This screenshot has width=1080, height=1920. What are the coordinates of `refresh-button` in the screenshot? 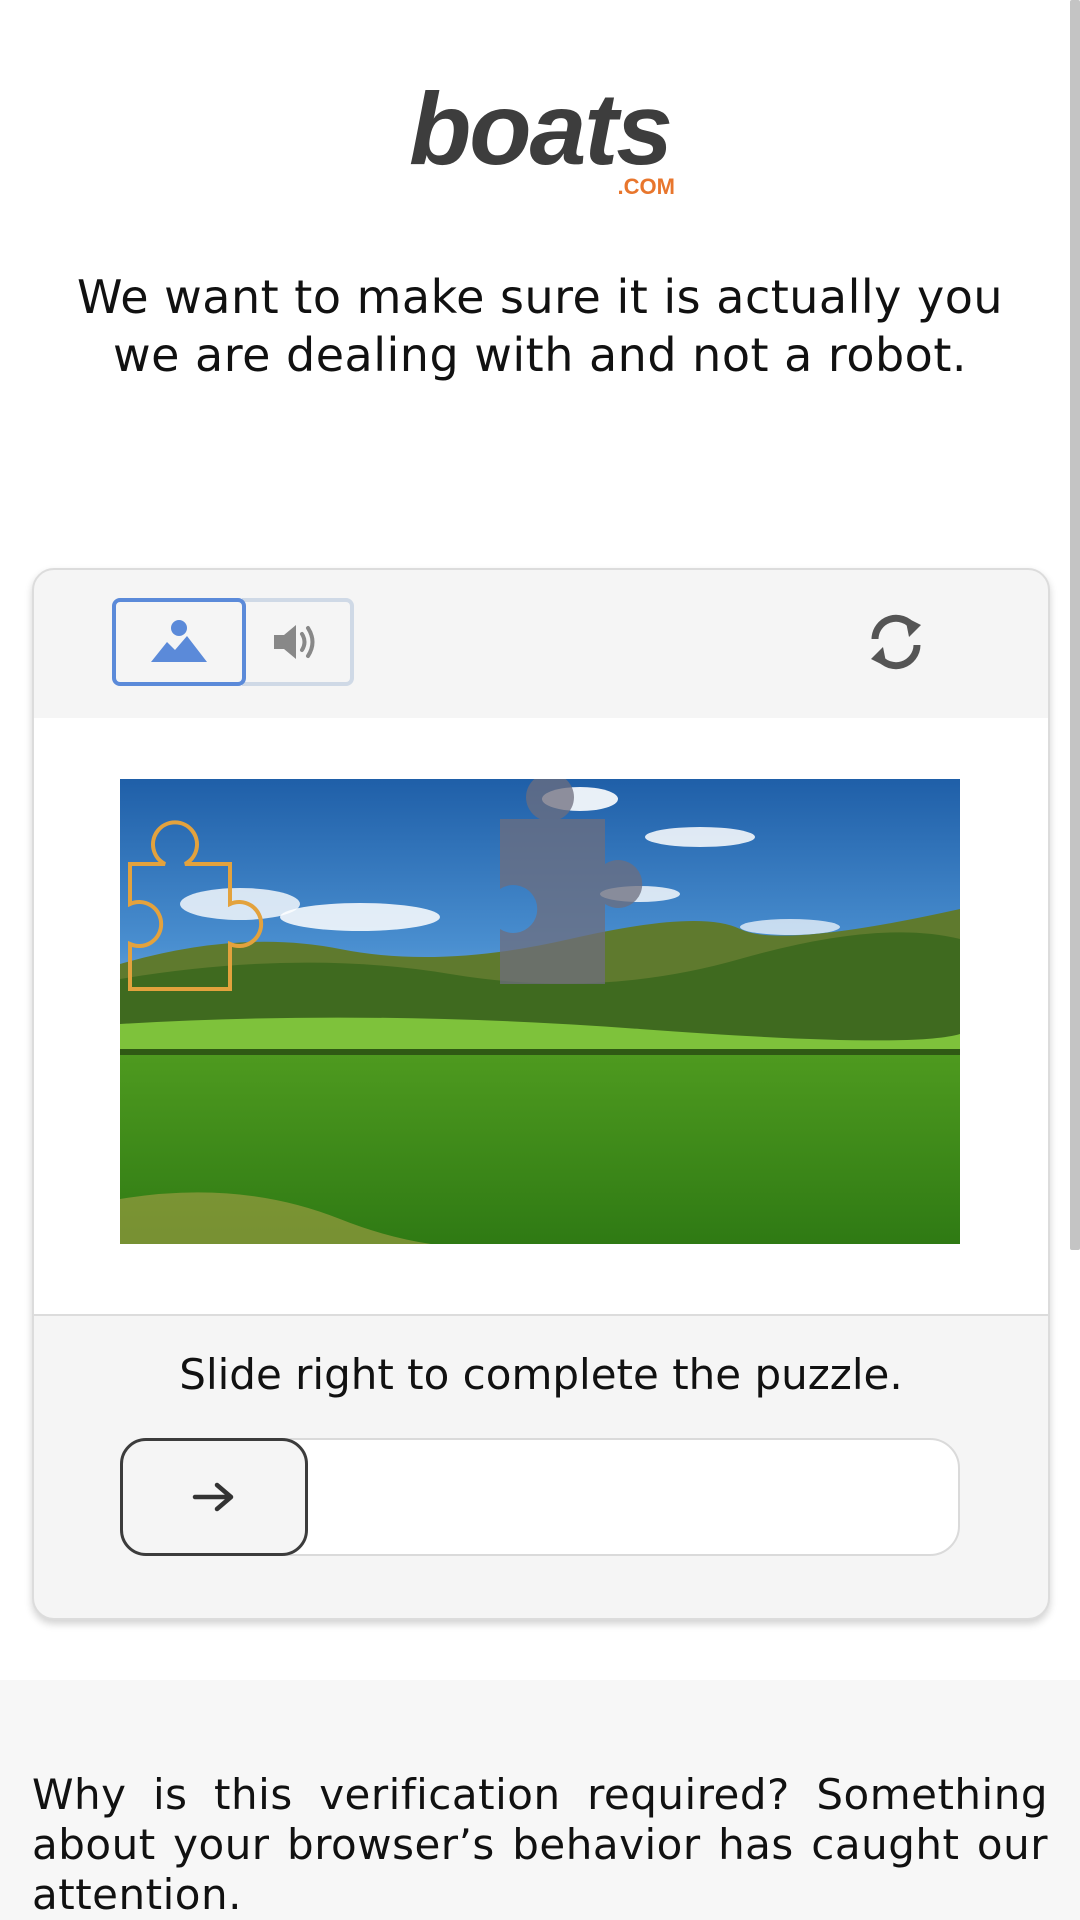 It's located at (896, 642).